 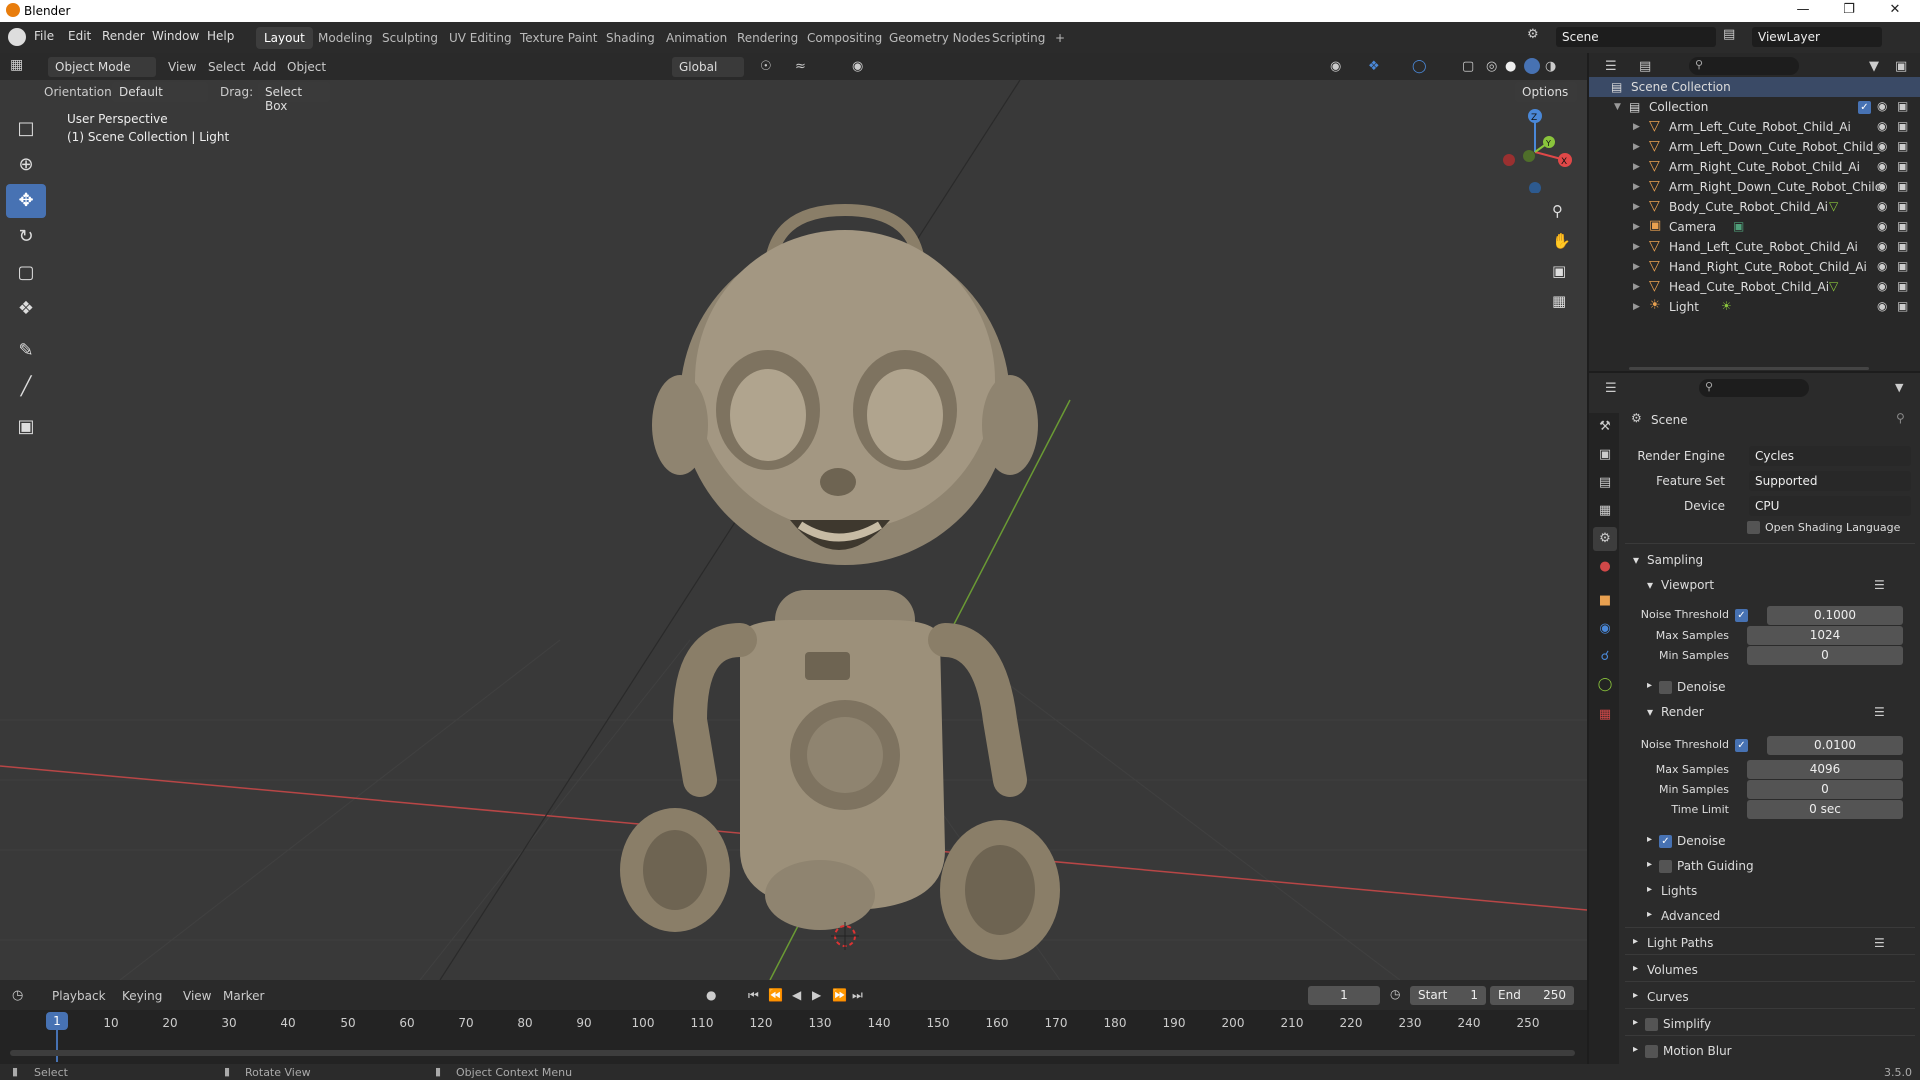 What do you see at coordinates (57, 1021) in the screenshot?
I see `playhead-frame-badge: 1` at bounding box center [57, 1021].